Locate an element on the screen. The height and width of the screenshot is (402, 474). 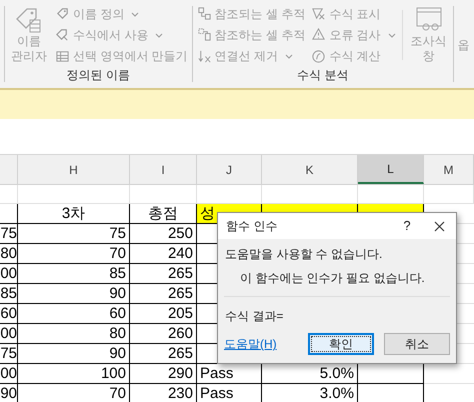
ribbon-command: 선택 영역에서 만들기 is located at coordinates (121, 56).